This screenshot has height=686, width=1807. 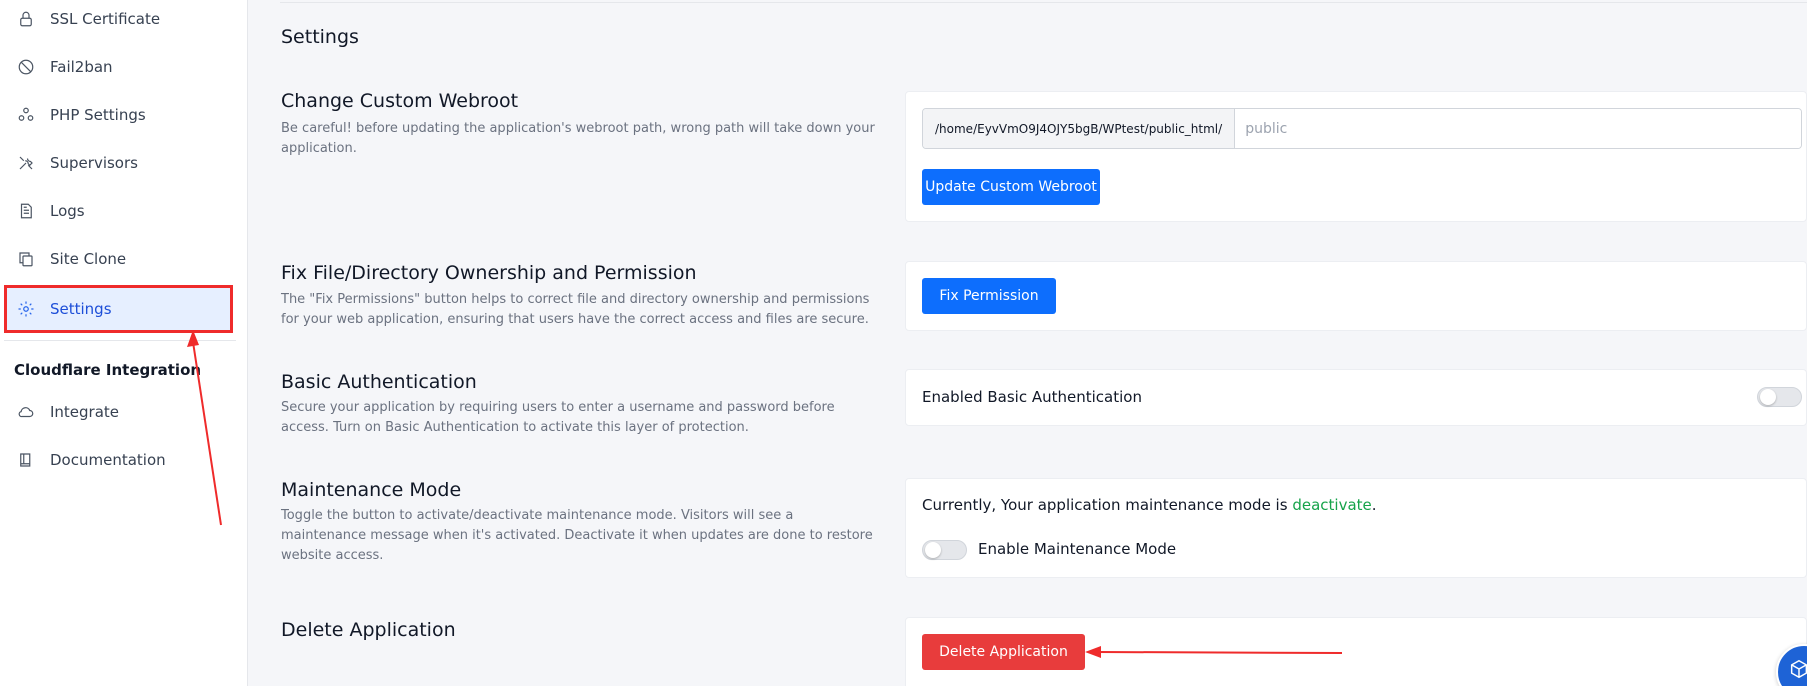 I want to click on maintenance-toggle-label: Enable Maintenance Mode, so click(x=1077, y=549).